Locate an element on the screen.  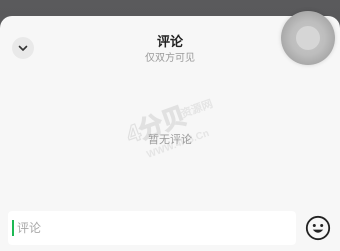
text-caret is located at coordinates (13, 228).